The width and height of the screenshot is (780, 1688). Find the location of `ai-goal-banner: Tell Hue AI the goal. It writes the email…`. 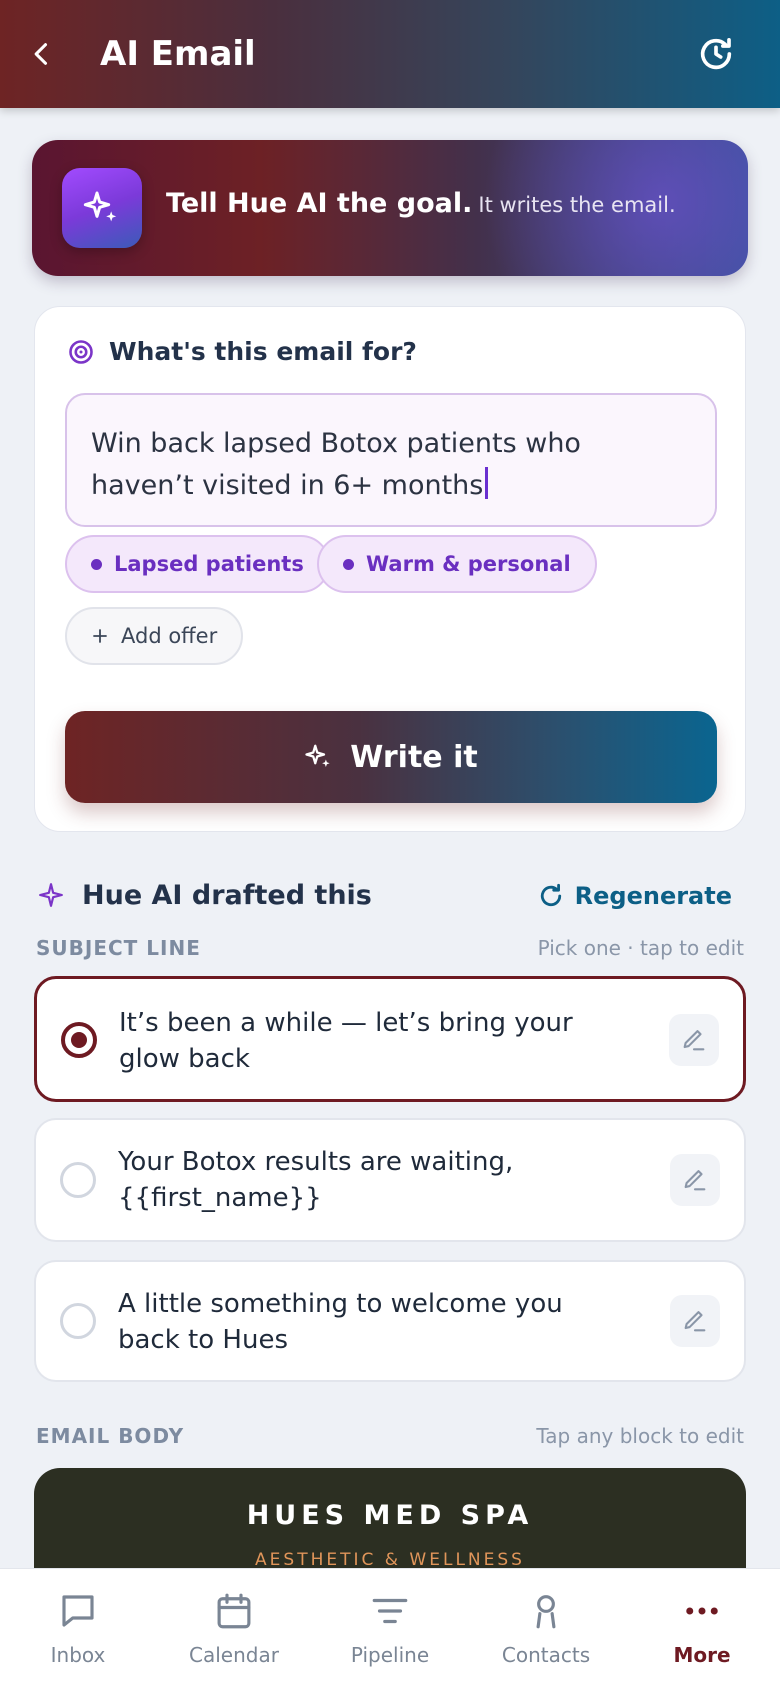

ai-goal-banner: Tell Hue AI the goal. It writes the email… is located at coordinates (390, 208).